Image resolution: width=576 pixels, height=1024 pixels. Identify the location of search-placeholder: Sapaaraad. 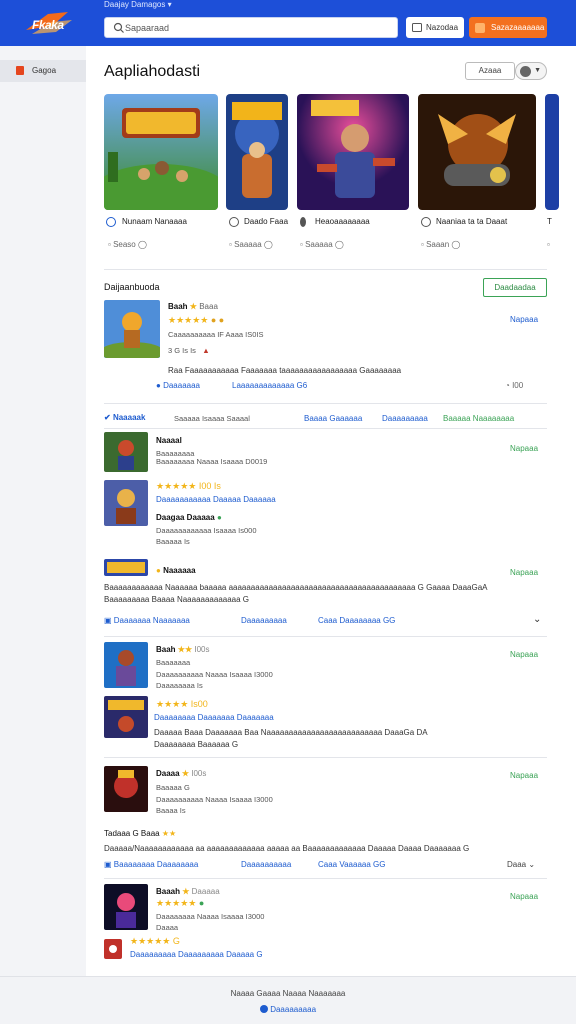
(147, 28).